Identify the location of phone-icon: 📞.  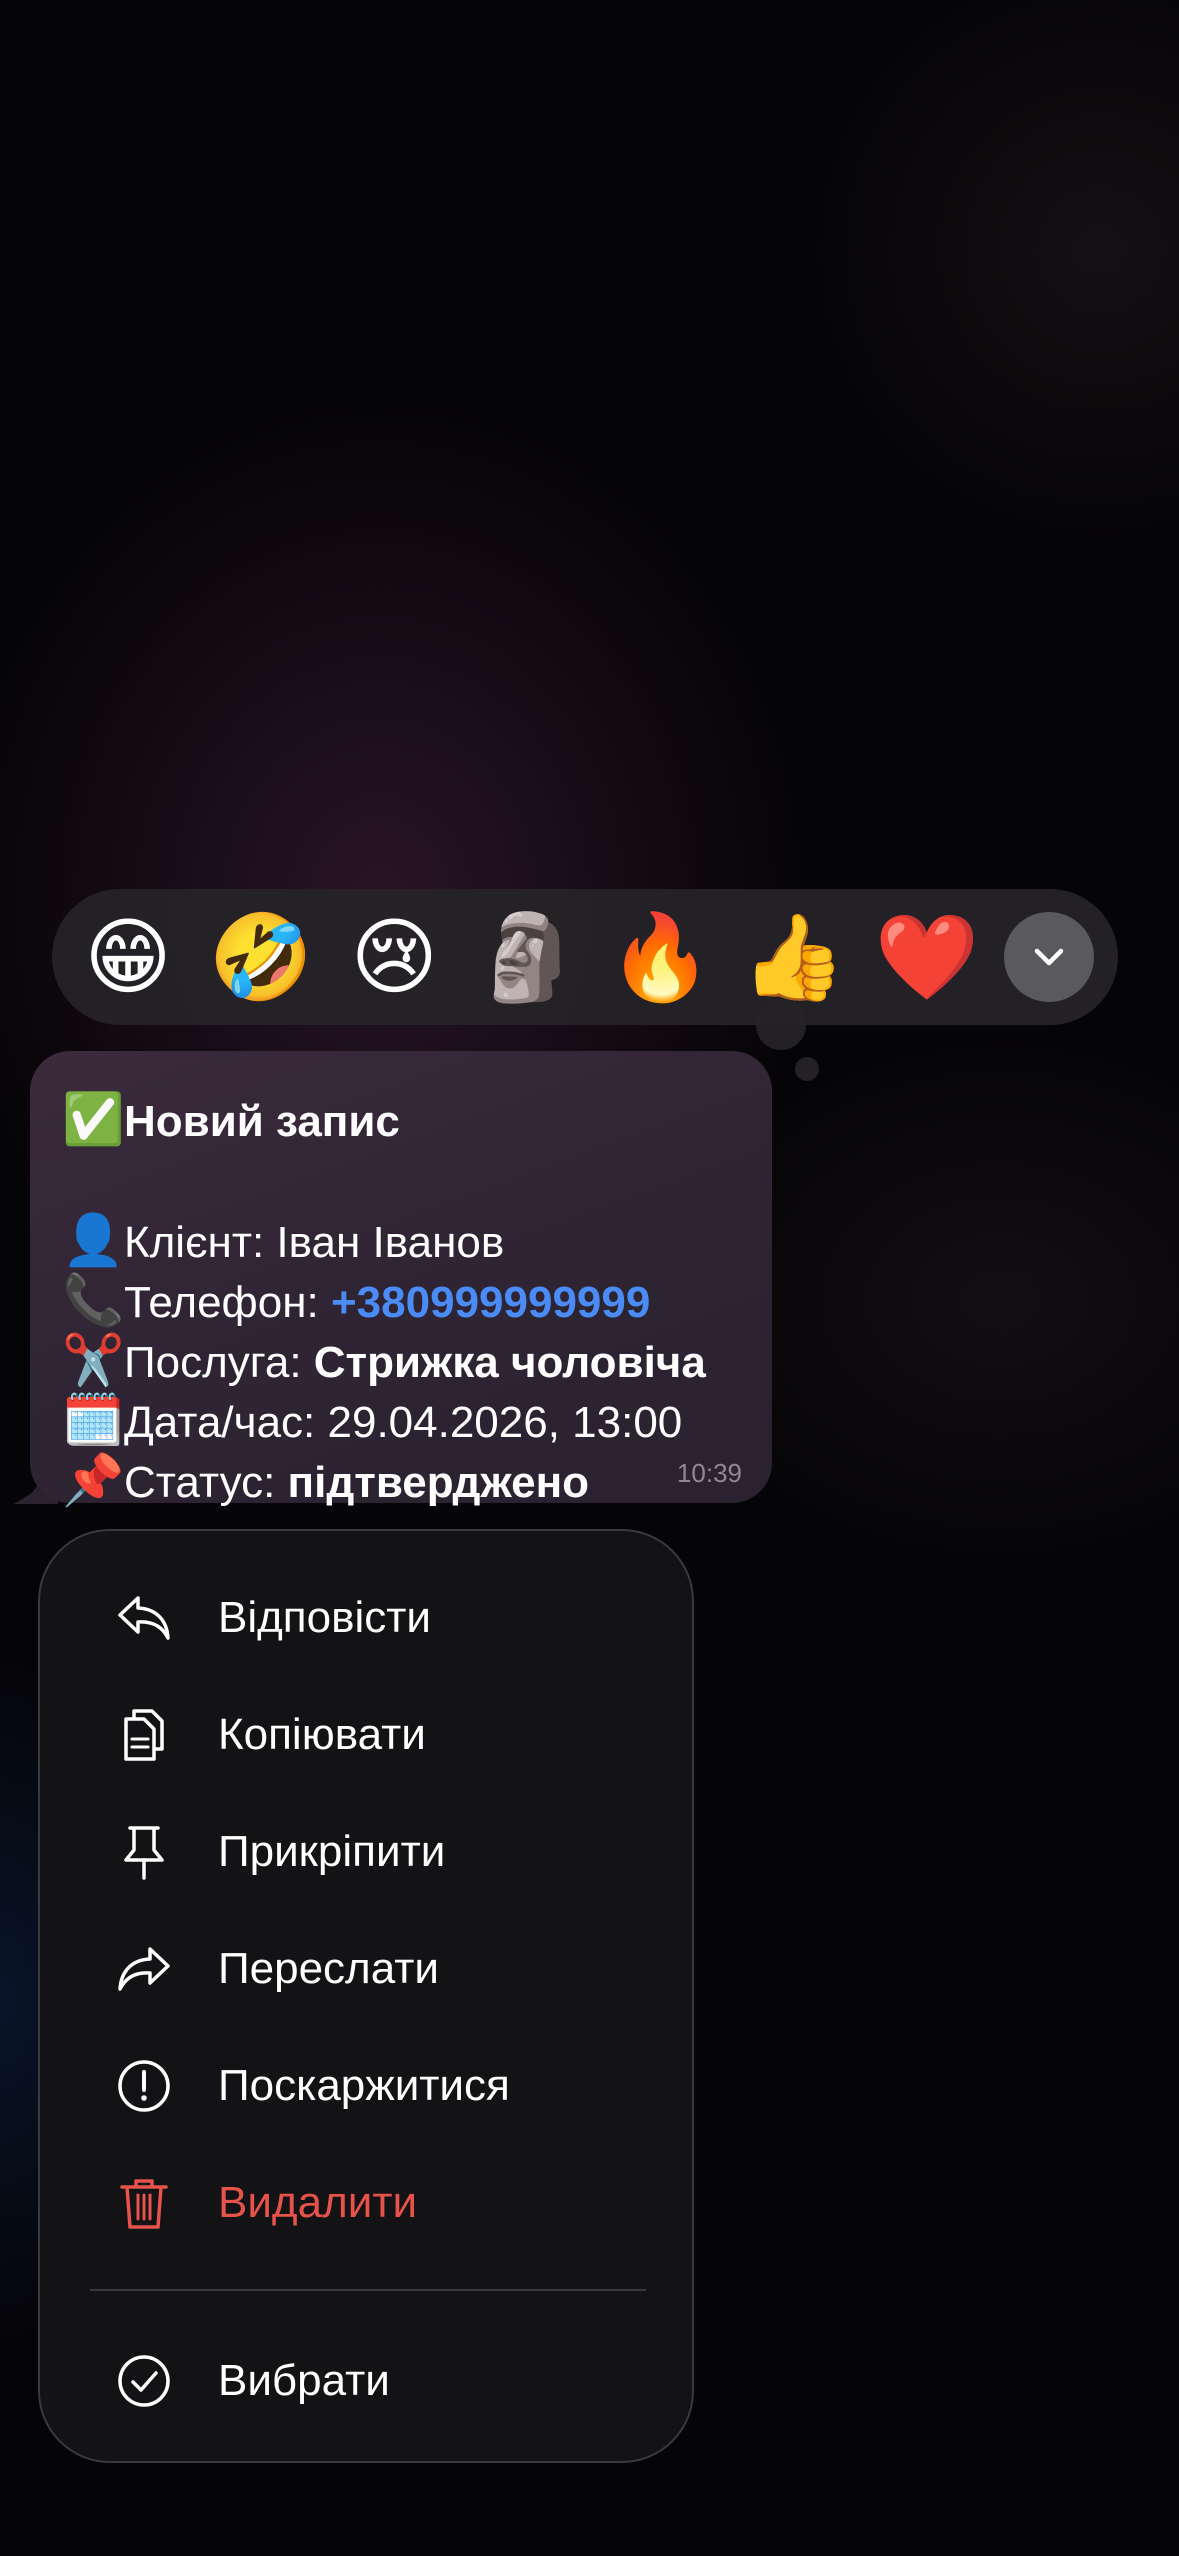
(93, 1300).